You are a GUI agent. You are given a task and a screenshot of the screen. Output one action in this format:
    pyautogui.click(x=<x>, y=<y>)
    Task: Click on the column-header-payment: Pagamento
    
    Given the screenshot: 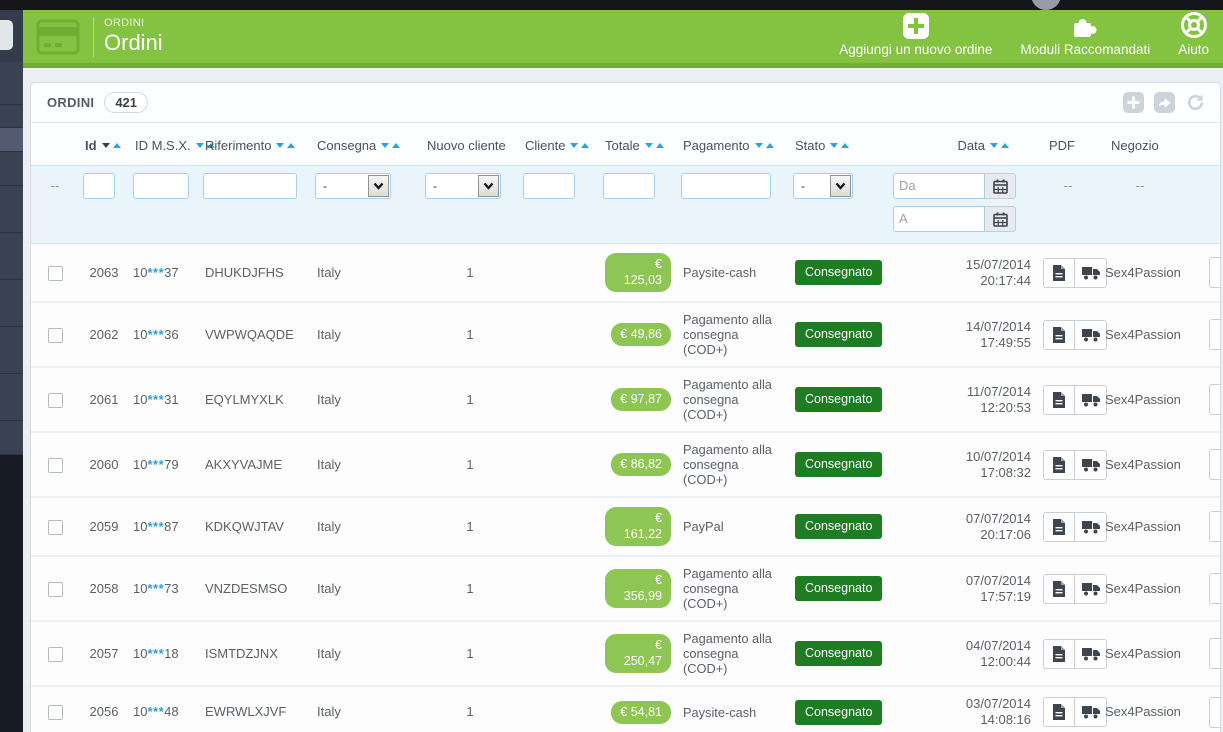 What is the action you would take?
    pyautogui.click(x=733, y=144)
    